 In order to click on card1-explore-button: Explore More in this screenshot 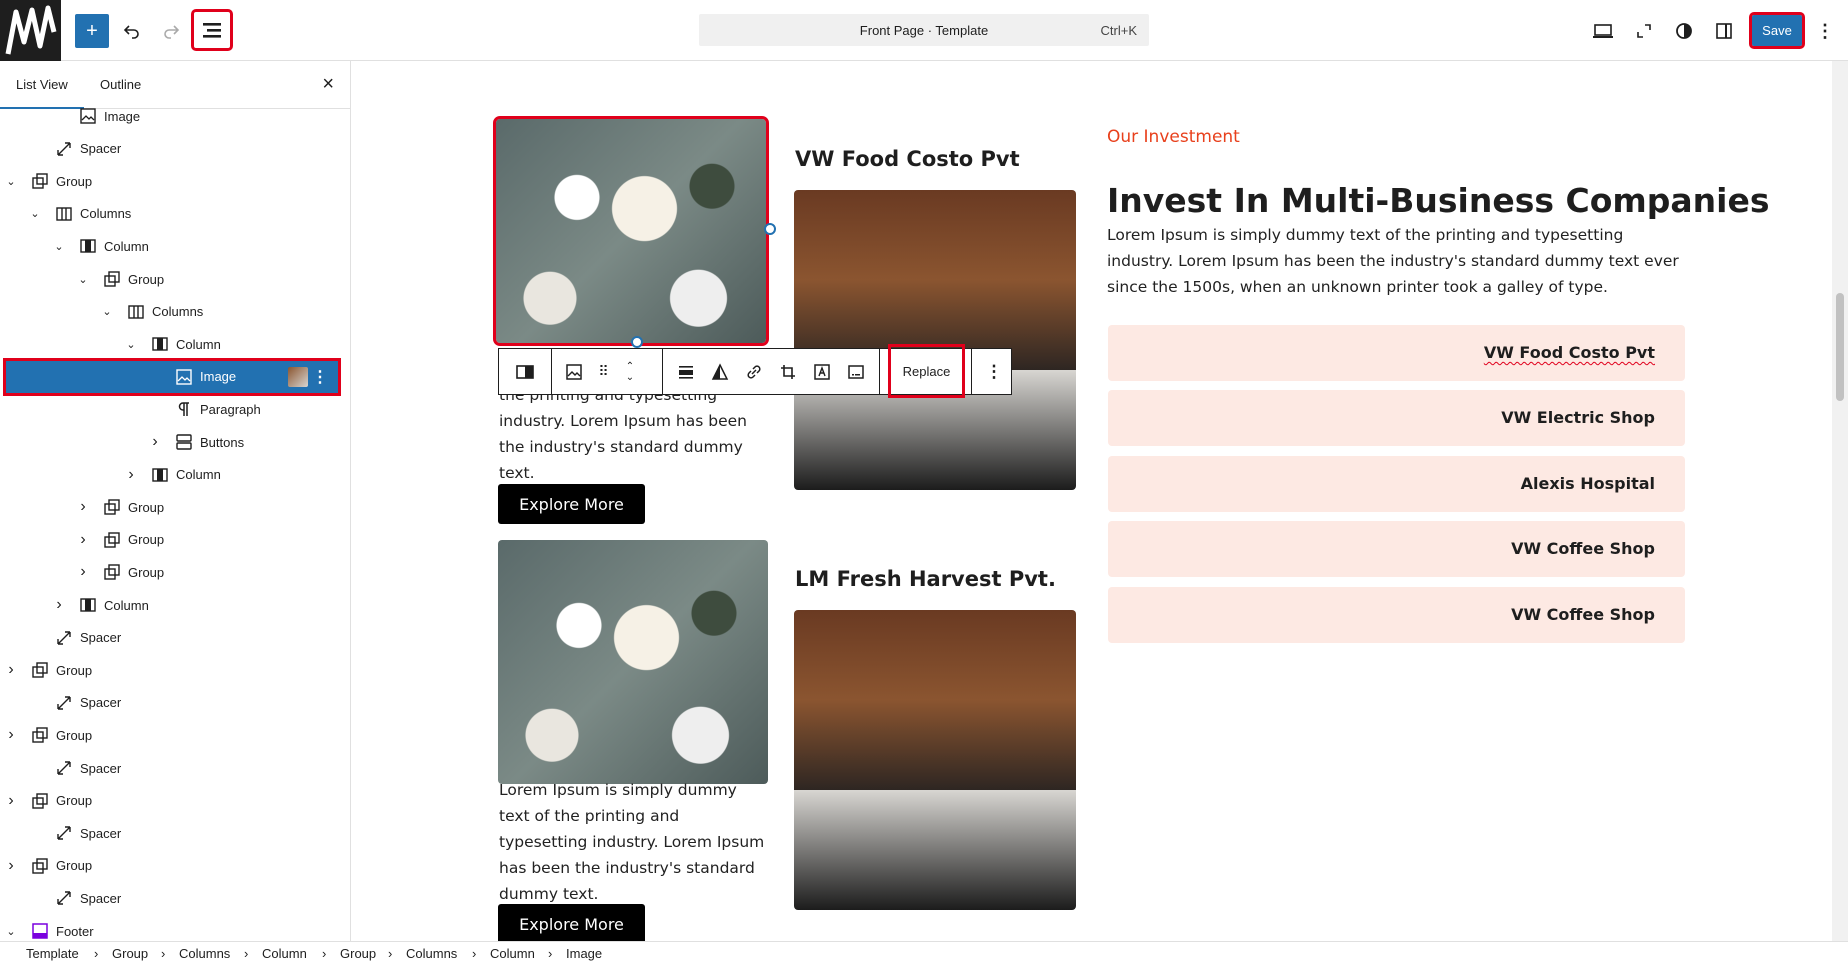, I will do `click(571, 504)`.